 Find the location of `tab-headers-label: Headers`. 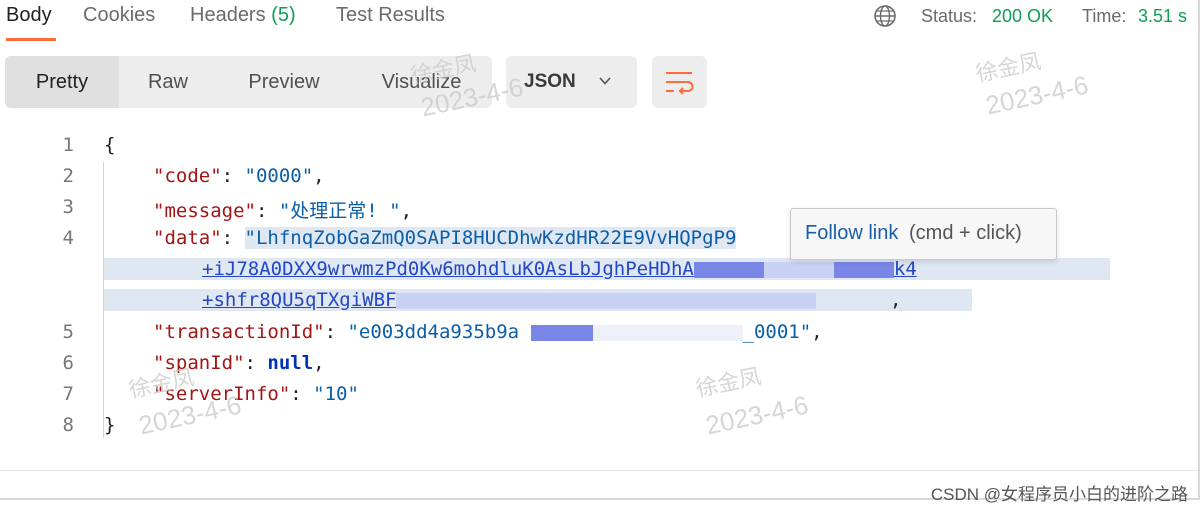

tab-headers-label: Headers is located at coordinates (228, 15).